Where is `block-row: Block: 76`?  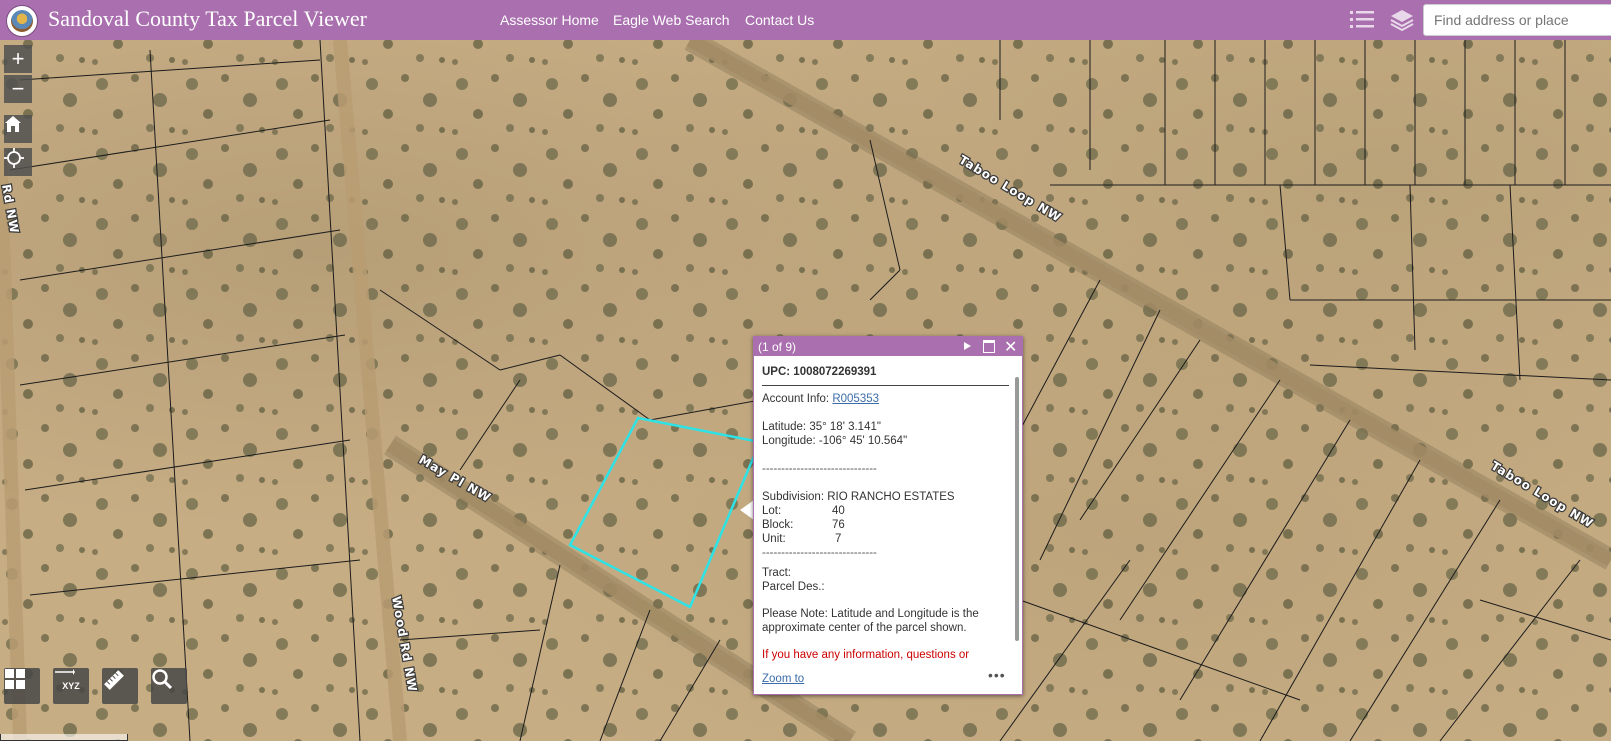 block-row: Block: 76 is located at coordinates (885, 525).